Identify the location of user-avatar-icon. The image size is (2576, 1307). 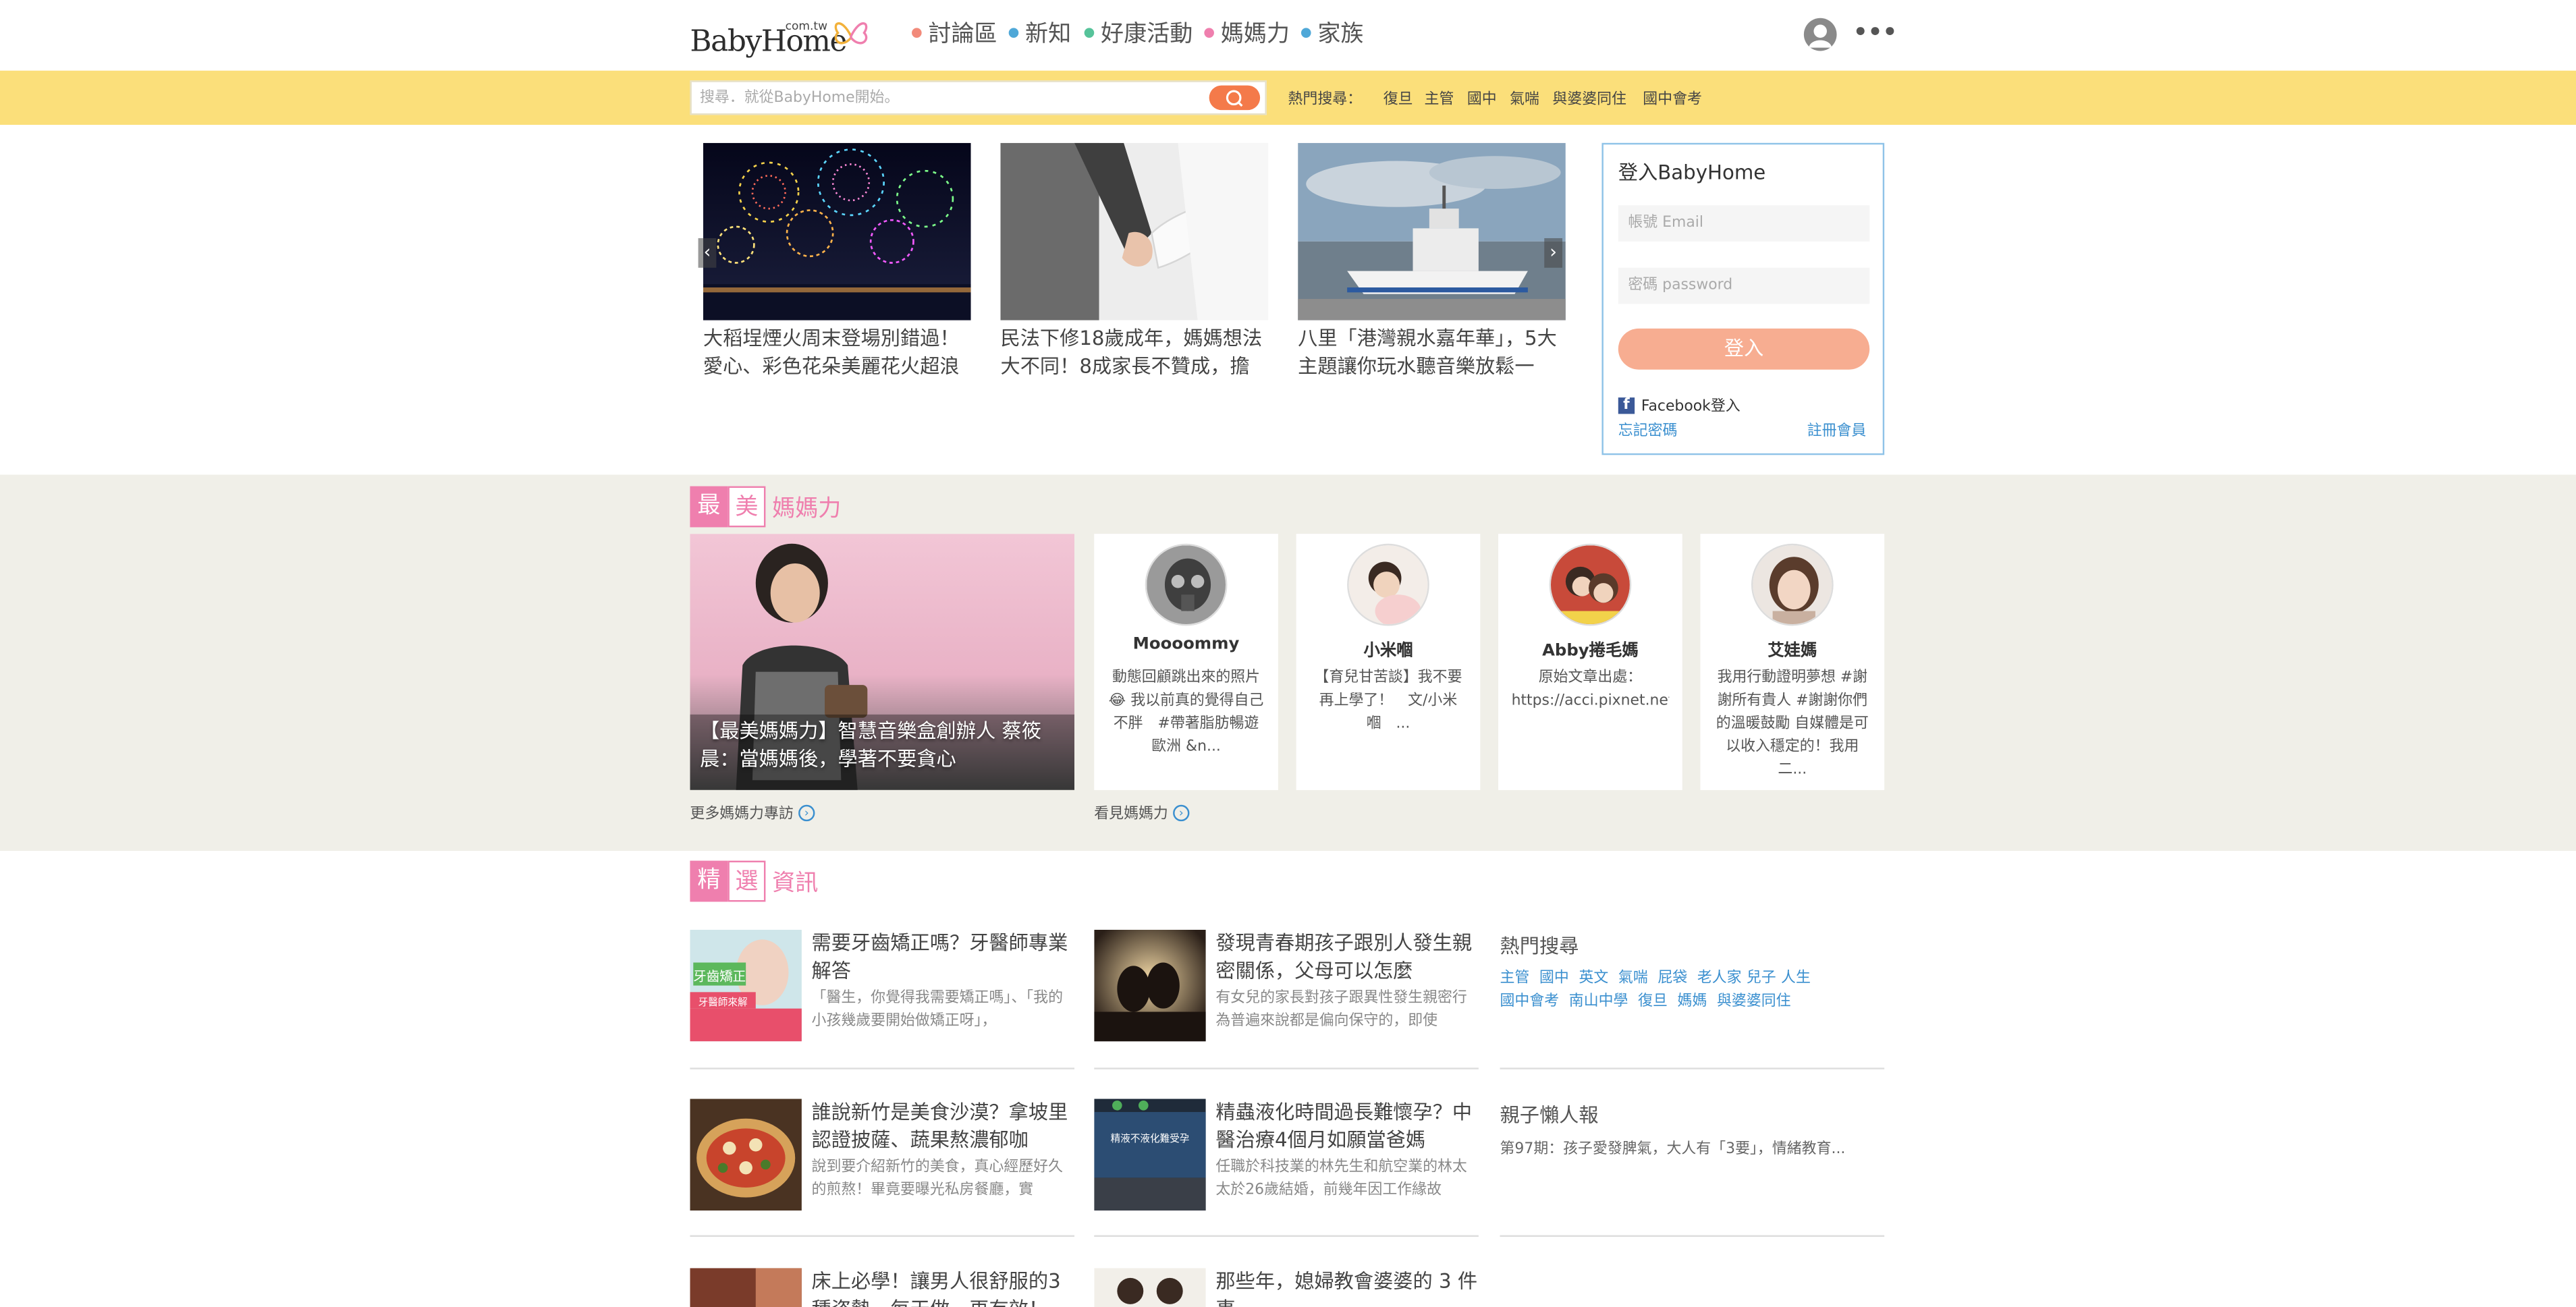
(1820, 34).